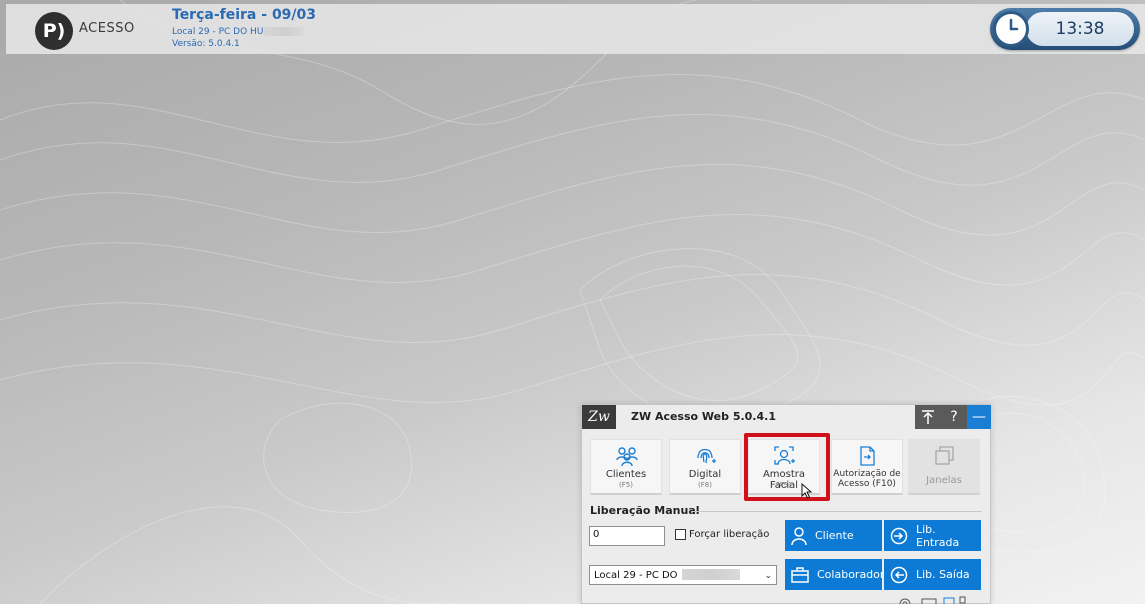 The image size is (1145, 604). I want to click on tool-clientes-label: Clientes, so click(626, 474).